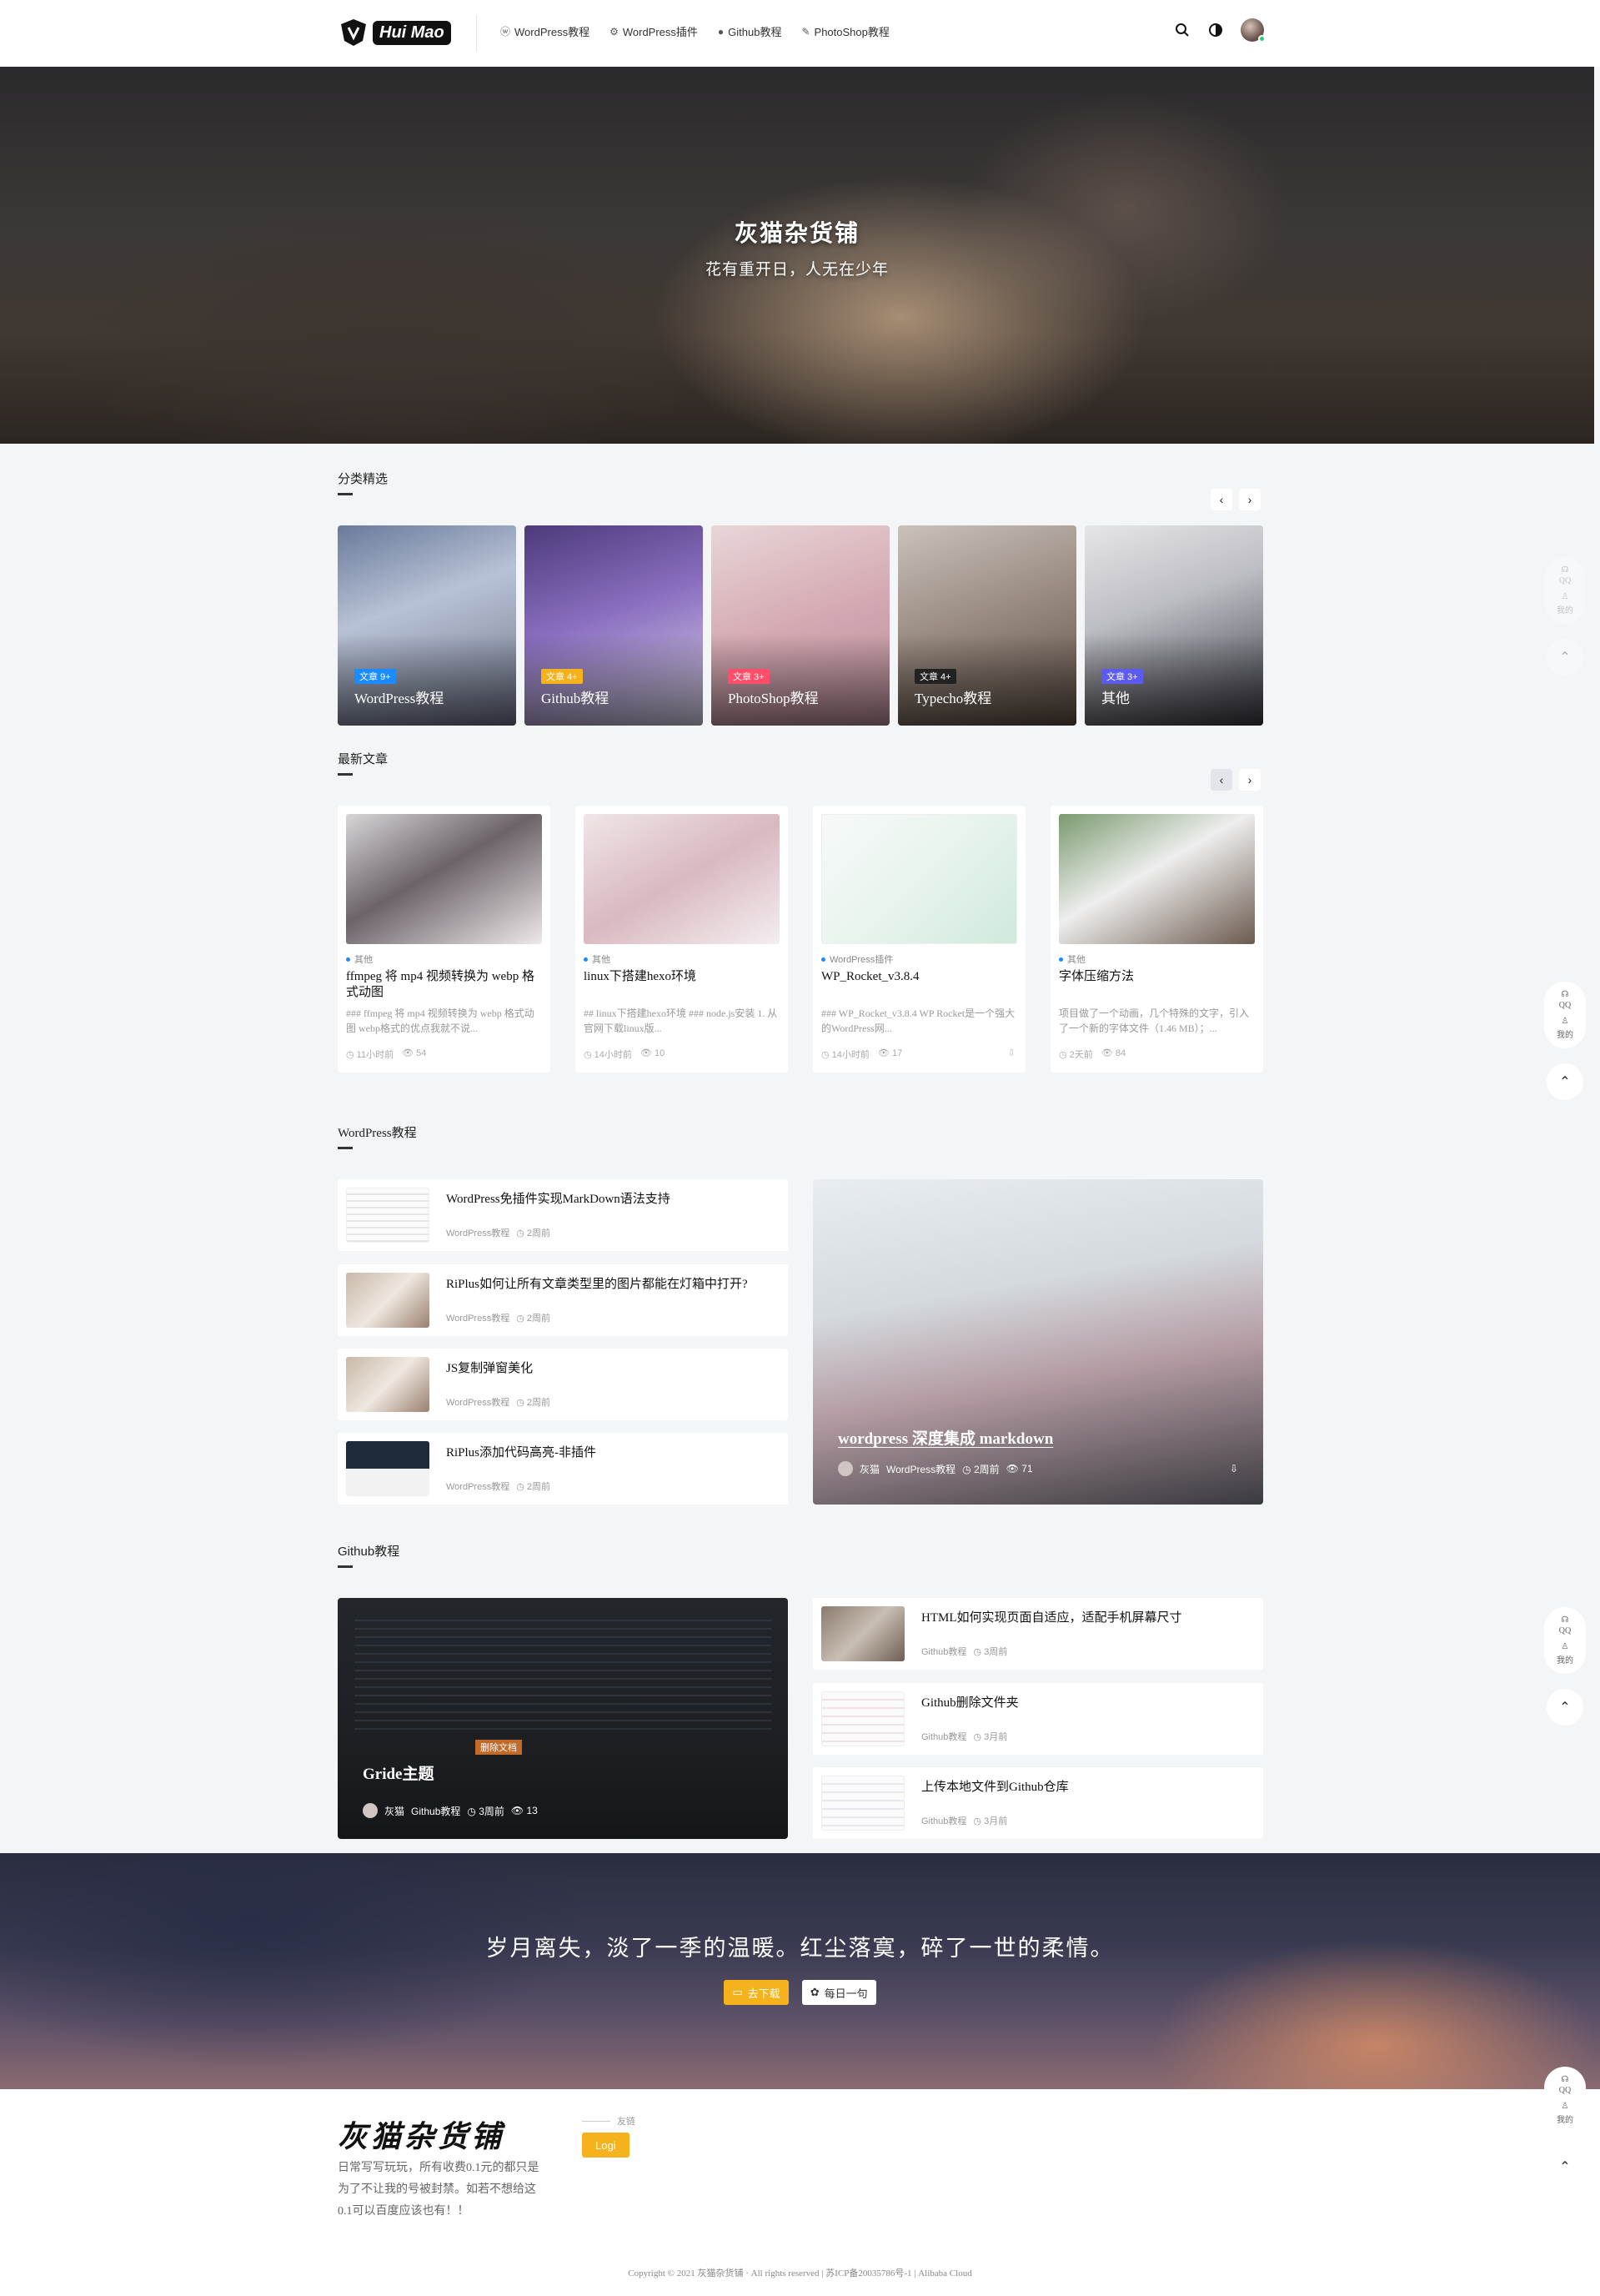 This screenshot has width=1600, height=2296. What do you see at coordinates (660, 32) in the screenshot?
I see `nav-label: WordPress插件` at bounding box center [660, 32].